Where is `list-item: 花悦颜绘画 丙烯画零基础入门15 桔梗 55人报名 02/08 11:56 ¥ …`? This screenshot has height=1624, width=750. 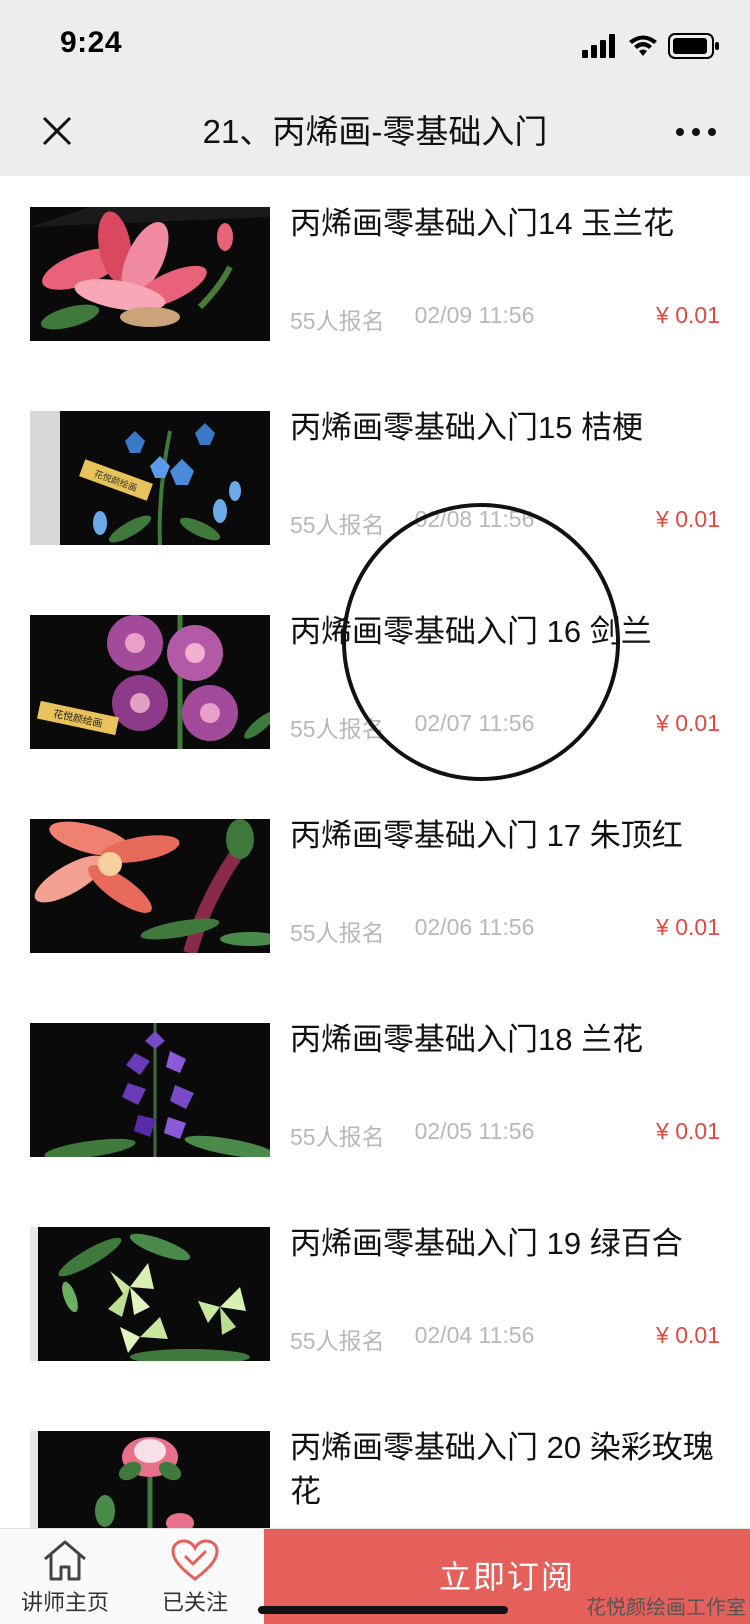
list-item: 花悦颜绘画 丙烯画零基础入门15 桔梗 55人报名 02/08 11:56 ¥ … is located at coordinates (375, 482).